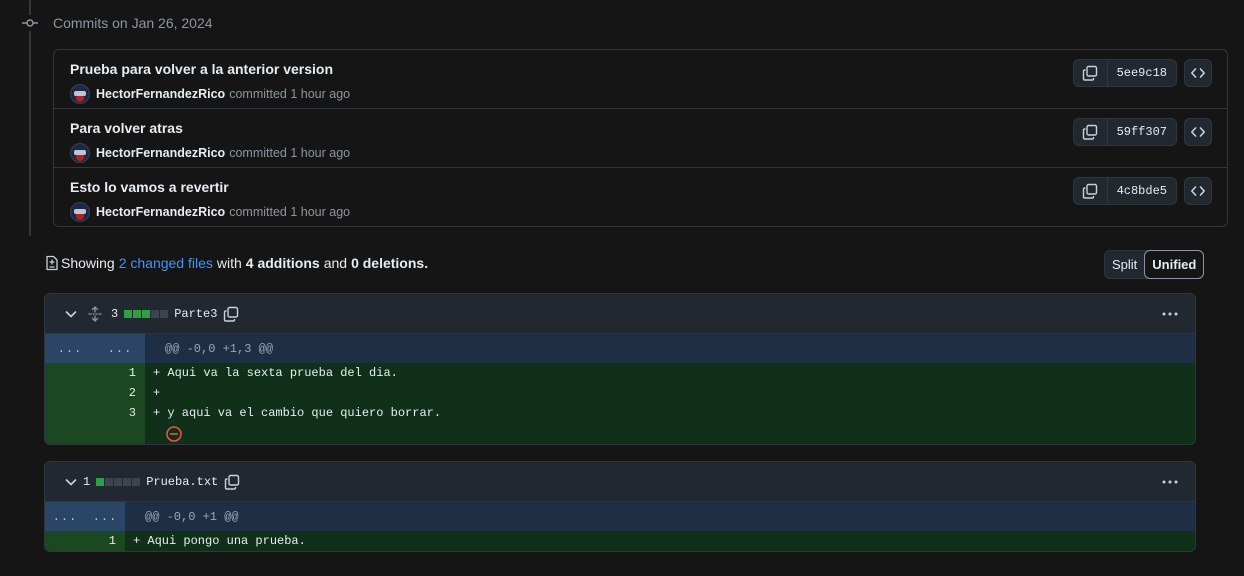 Image resolution: width=1244 pixels, height=576 pixels. Describe the element at coordinates (388, 263) in the screenshot. I see `deletions-count: 0 deletions` at that location.